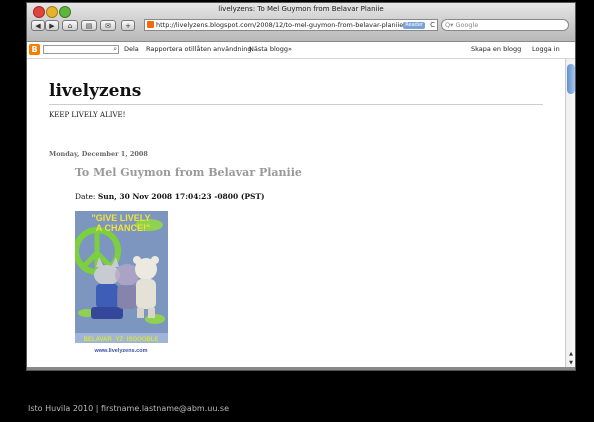  Describe the element at coordinates (108, 25) in the screenshot. I see `history-button: ✉` at that location.